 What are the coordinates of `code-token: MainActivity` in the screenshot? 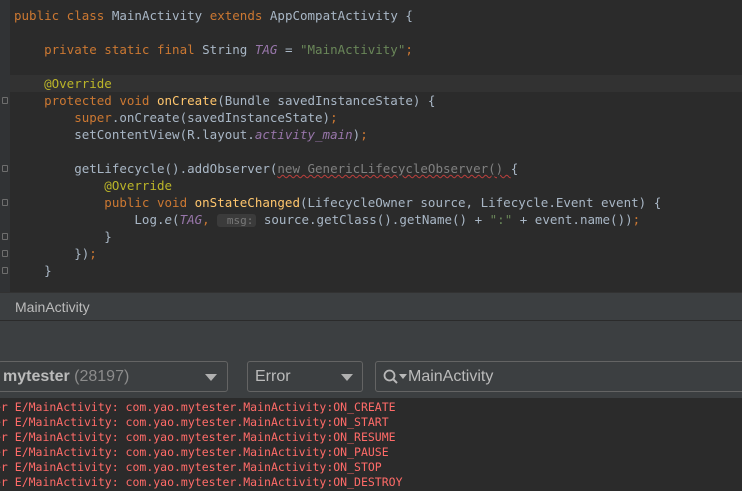 It's located at (160, 15).